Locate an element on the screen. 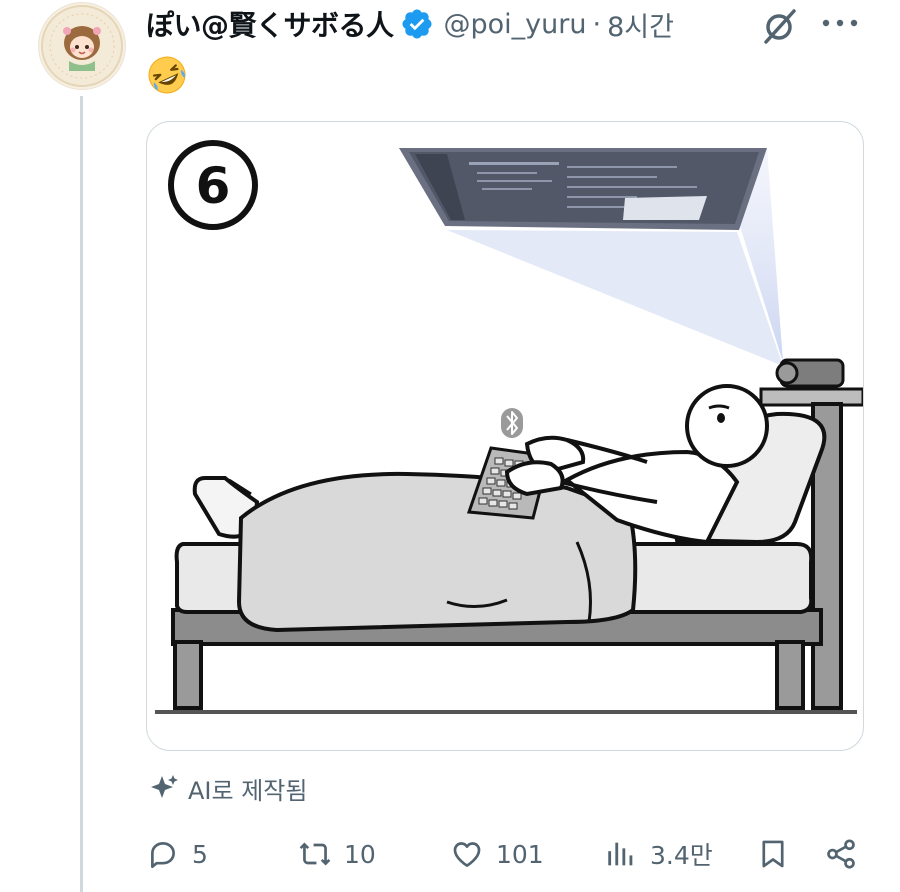  head is located at coordinates (727, 426).